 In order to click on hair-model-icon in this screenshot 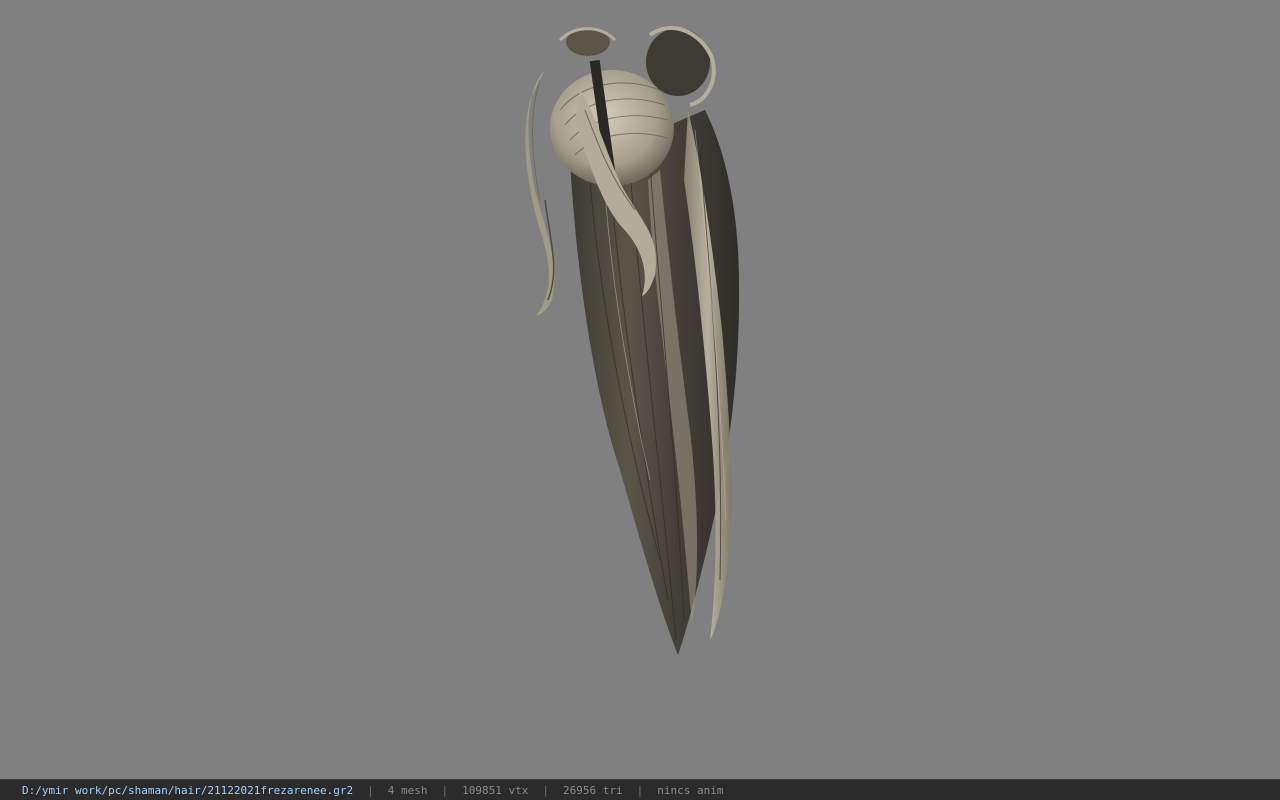, I will do `click(632, 340)`.